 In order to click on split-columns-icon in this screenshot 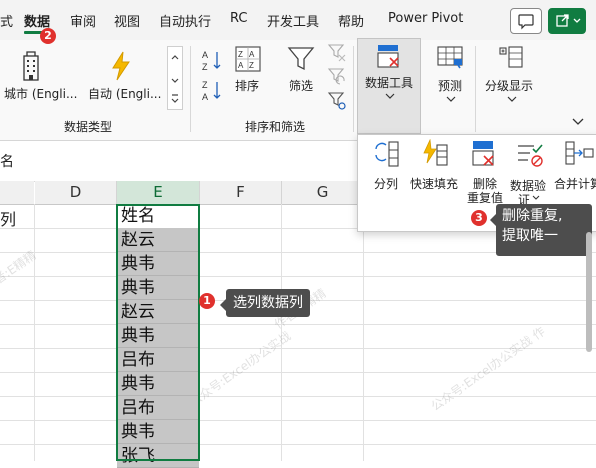, I will do `click(387, 154)`.